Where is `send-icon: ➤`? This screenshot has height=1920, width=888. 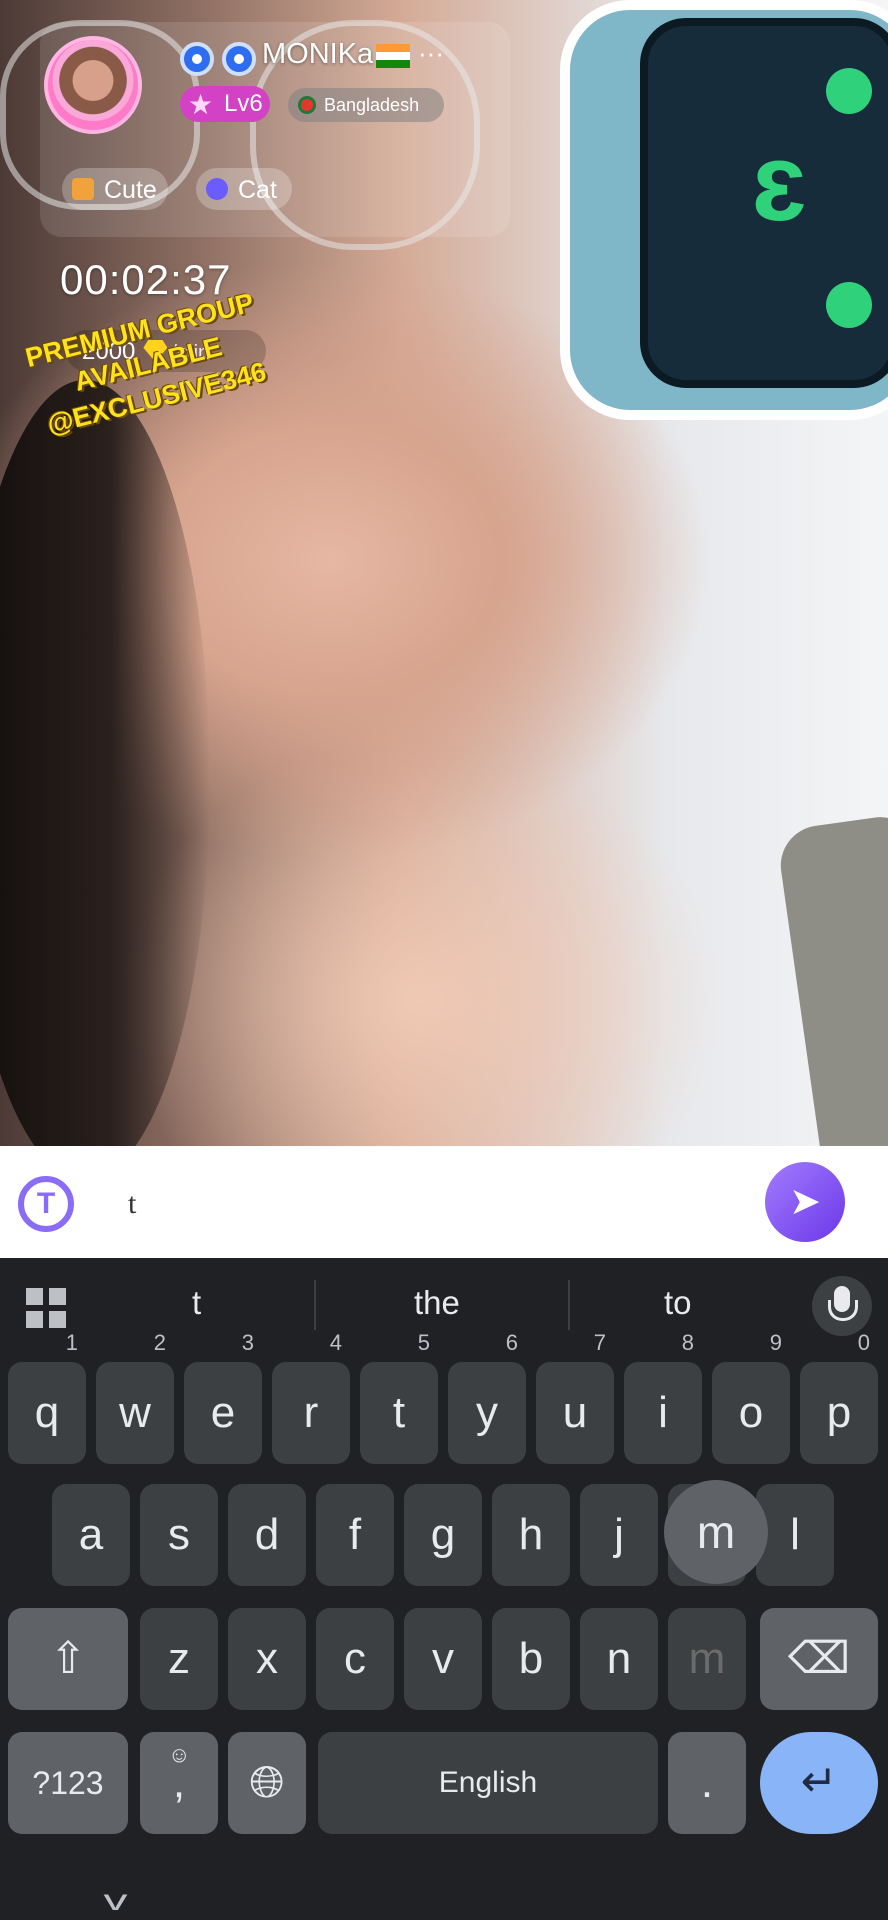 send-icon: ➤ is located at coordinates (805, 1202).